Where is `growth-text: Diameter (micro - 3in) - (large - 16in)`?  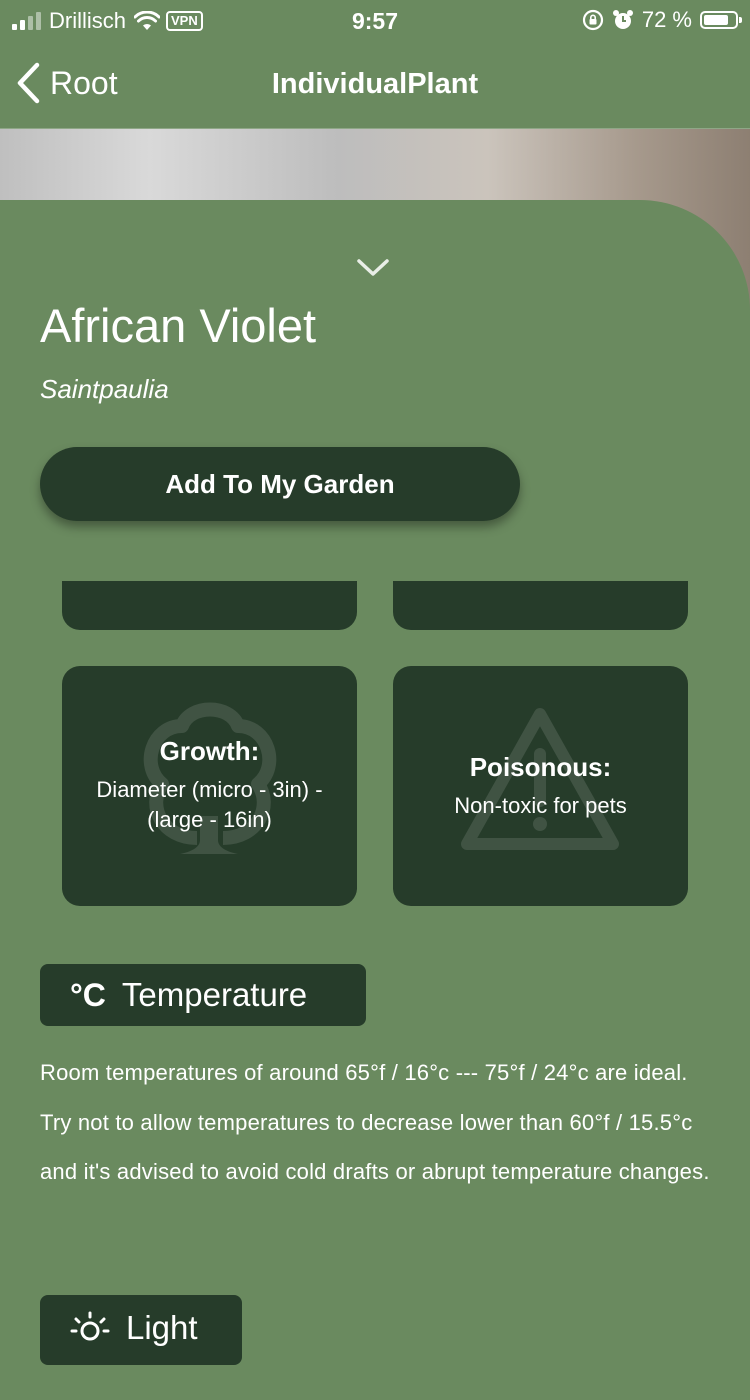 growth-text: Diameter (micro - 3in) - (large - 16in) is located at coordinates (209, 804).